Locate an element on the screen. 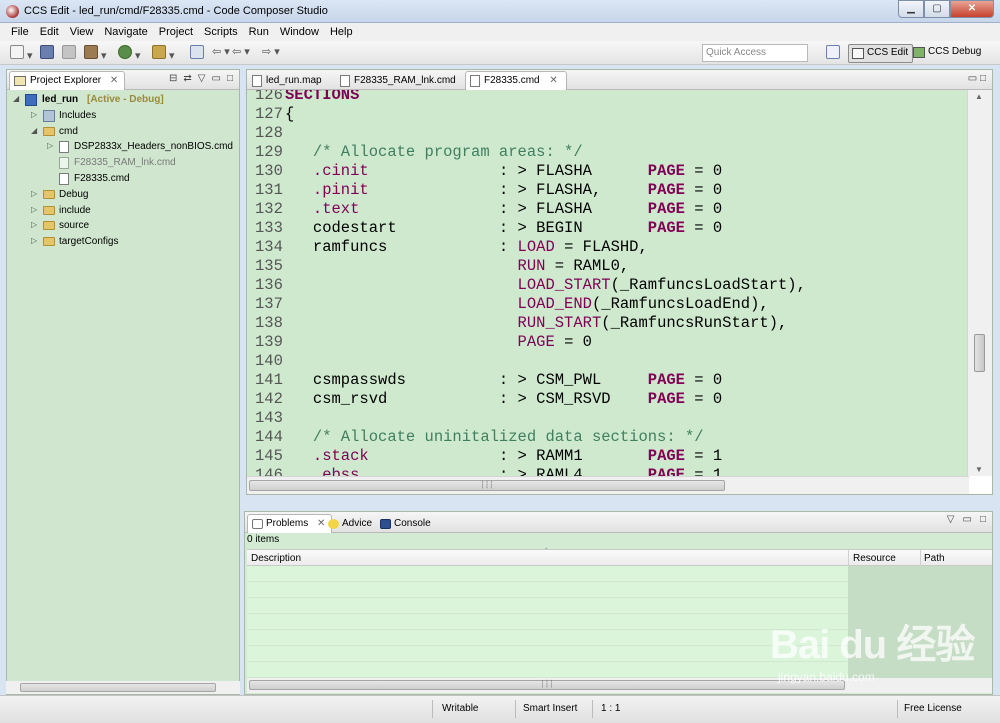 The height and width of the screenshot is (723, 1000). tree-item-ram-lnk: F28335_RAM_lnk.cmd is located at coordinates (123, 164).